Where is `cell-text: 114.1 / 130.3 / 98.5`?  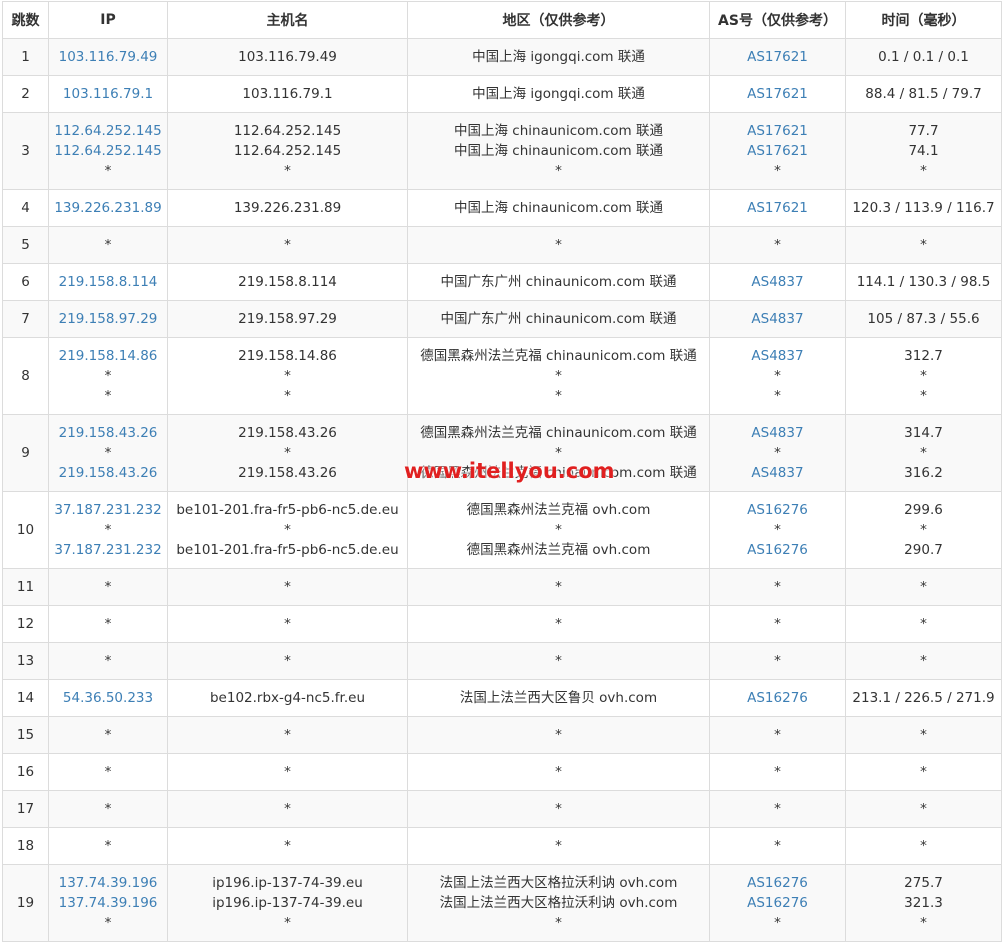
cell-text: 114.1 / 130.3 / 98.5 is located at coordinates (923, 282).